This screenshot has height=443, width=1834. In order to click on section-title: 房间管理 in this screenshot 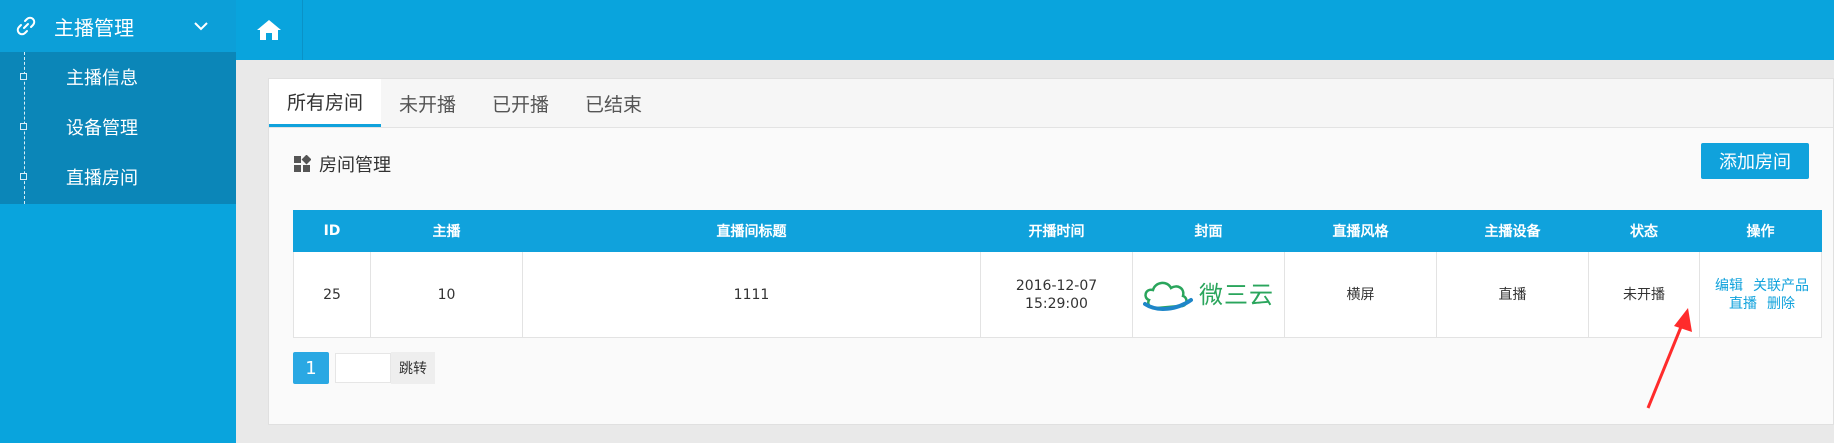, I will do `click(355, 165)`.